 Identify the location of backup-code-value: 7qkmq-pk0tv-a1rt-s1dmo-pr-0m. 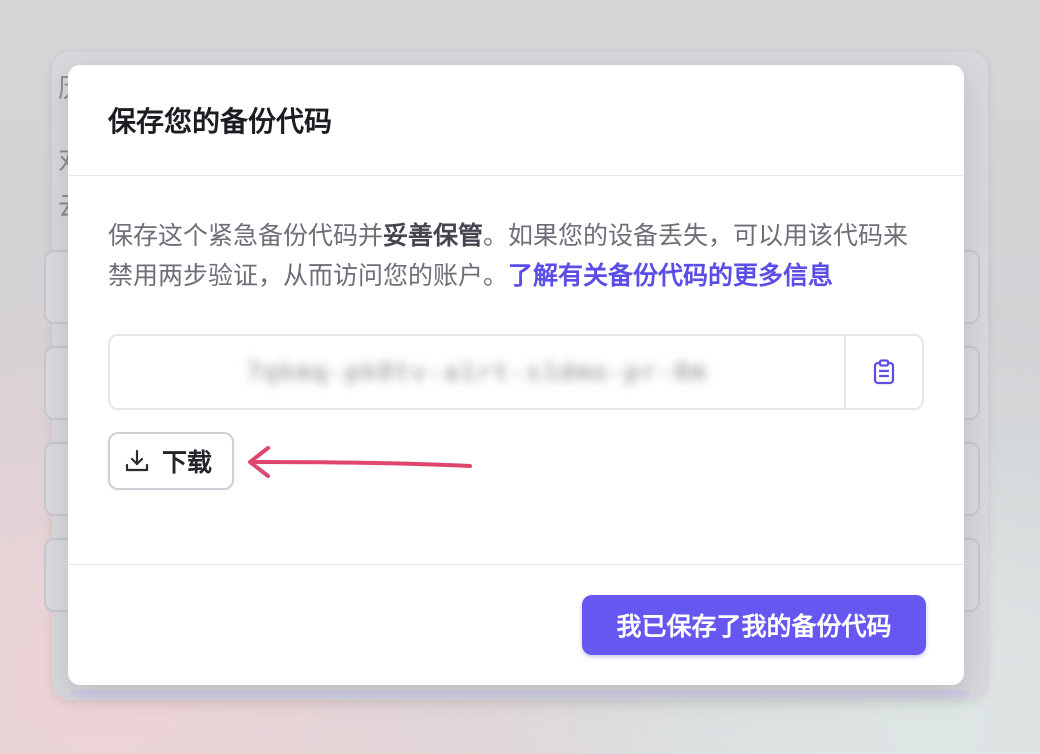
(477, 372).